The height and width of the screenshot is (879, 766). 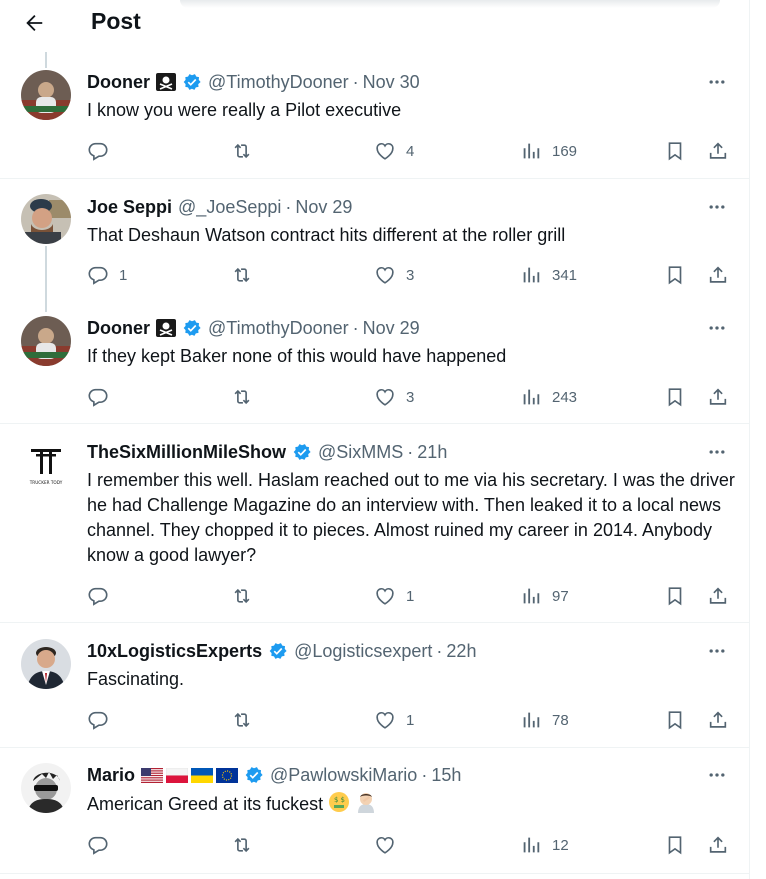 I want to click on like-button, so click(x=390, y=845).